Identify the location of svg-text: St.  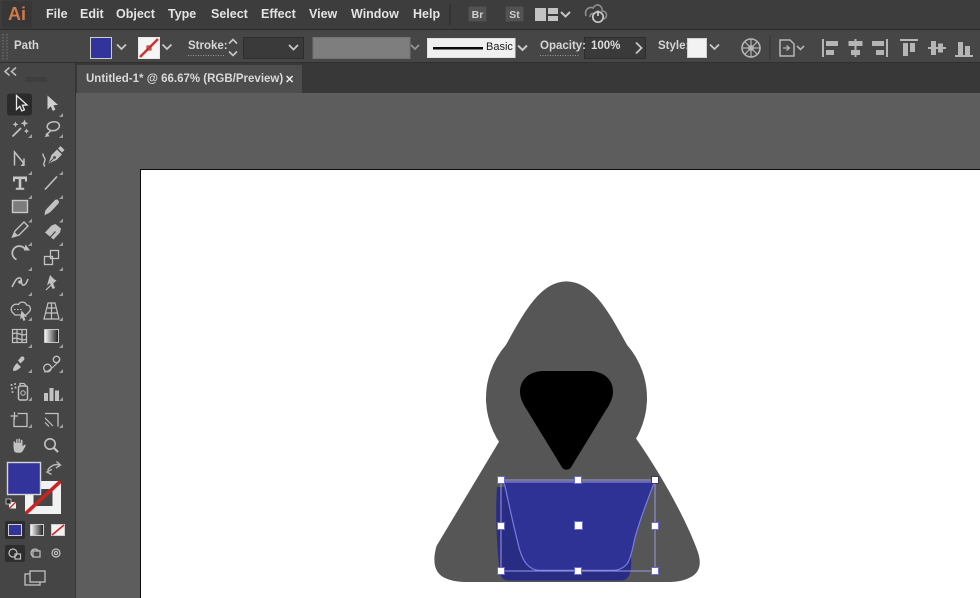
(514, 15).